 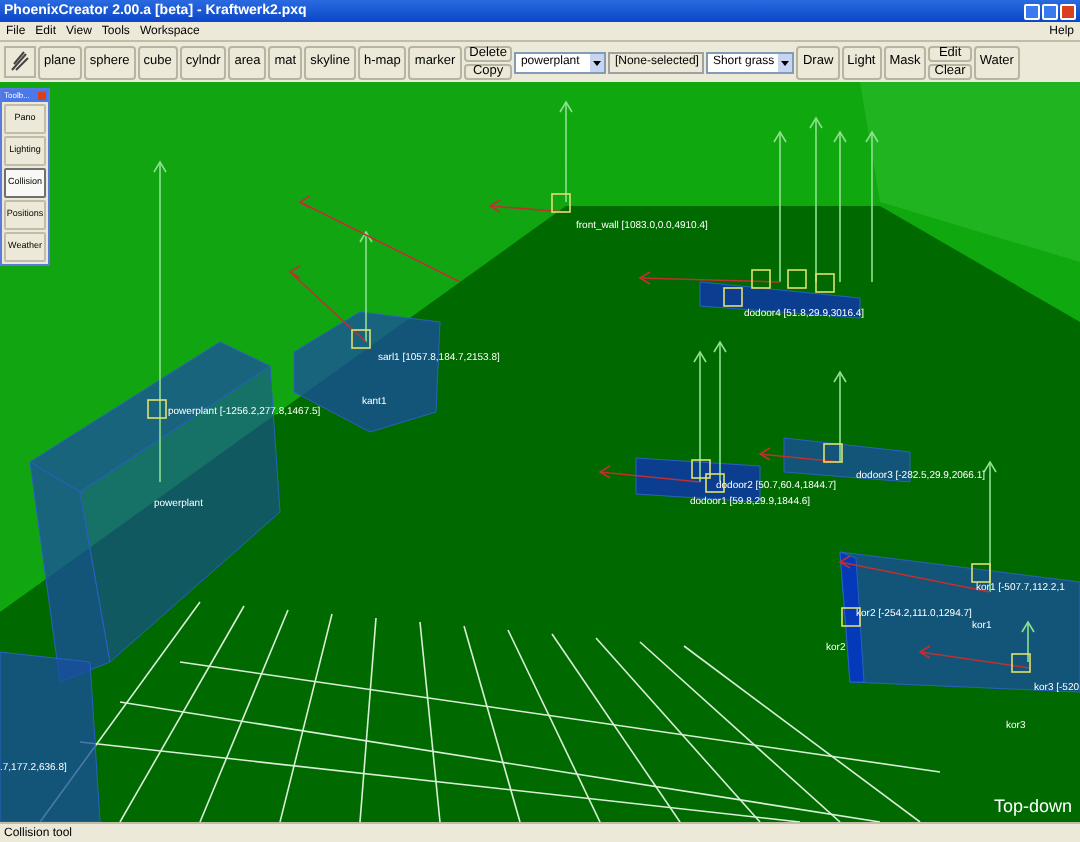 What do you see at coordinates (1032, 11) in the screenshot?
I see `minimize-icon` at bounding box center [1032, 11].